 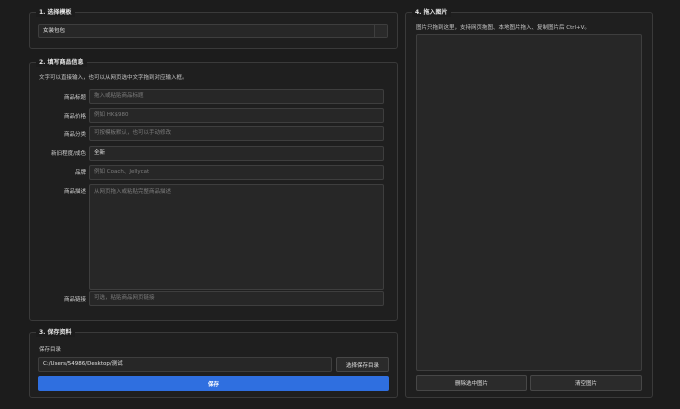 What do you see at coordinates (100, 153) in the screenshot?
I see `condition-input-value: 全新` at bounding box center [100, 153].